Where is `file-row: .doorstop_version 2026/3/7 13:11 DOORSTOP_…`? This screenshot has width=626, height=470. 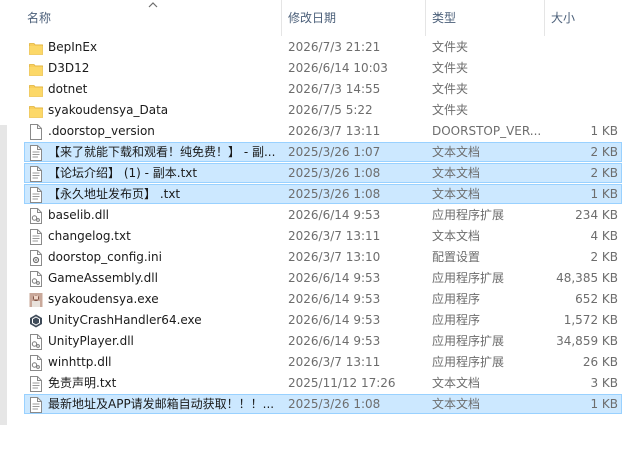
file-row: .doorstop_version 2026/3/7 13:11 DOORSTOP_… is located at coordinates (323, 131).